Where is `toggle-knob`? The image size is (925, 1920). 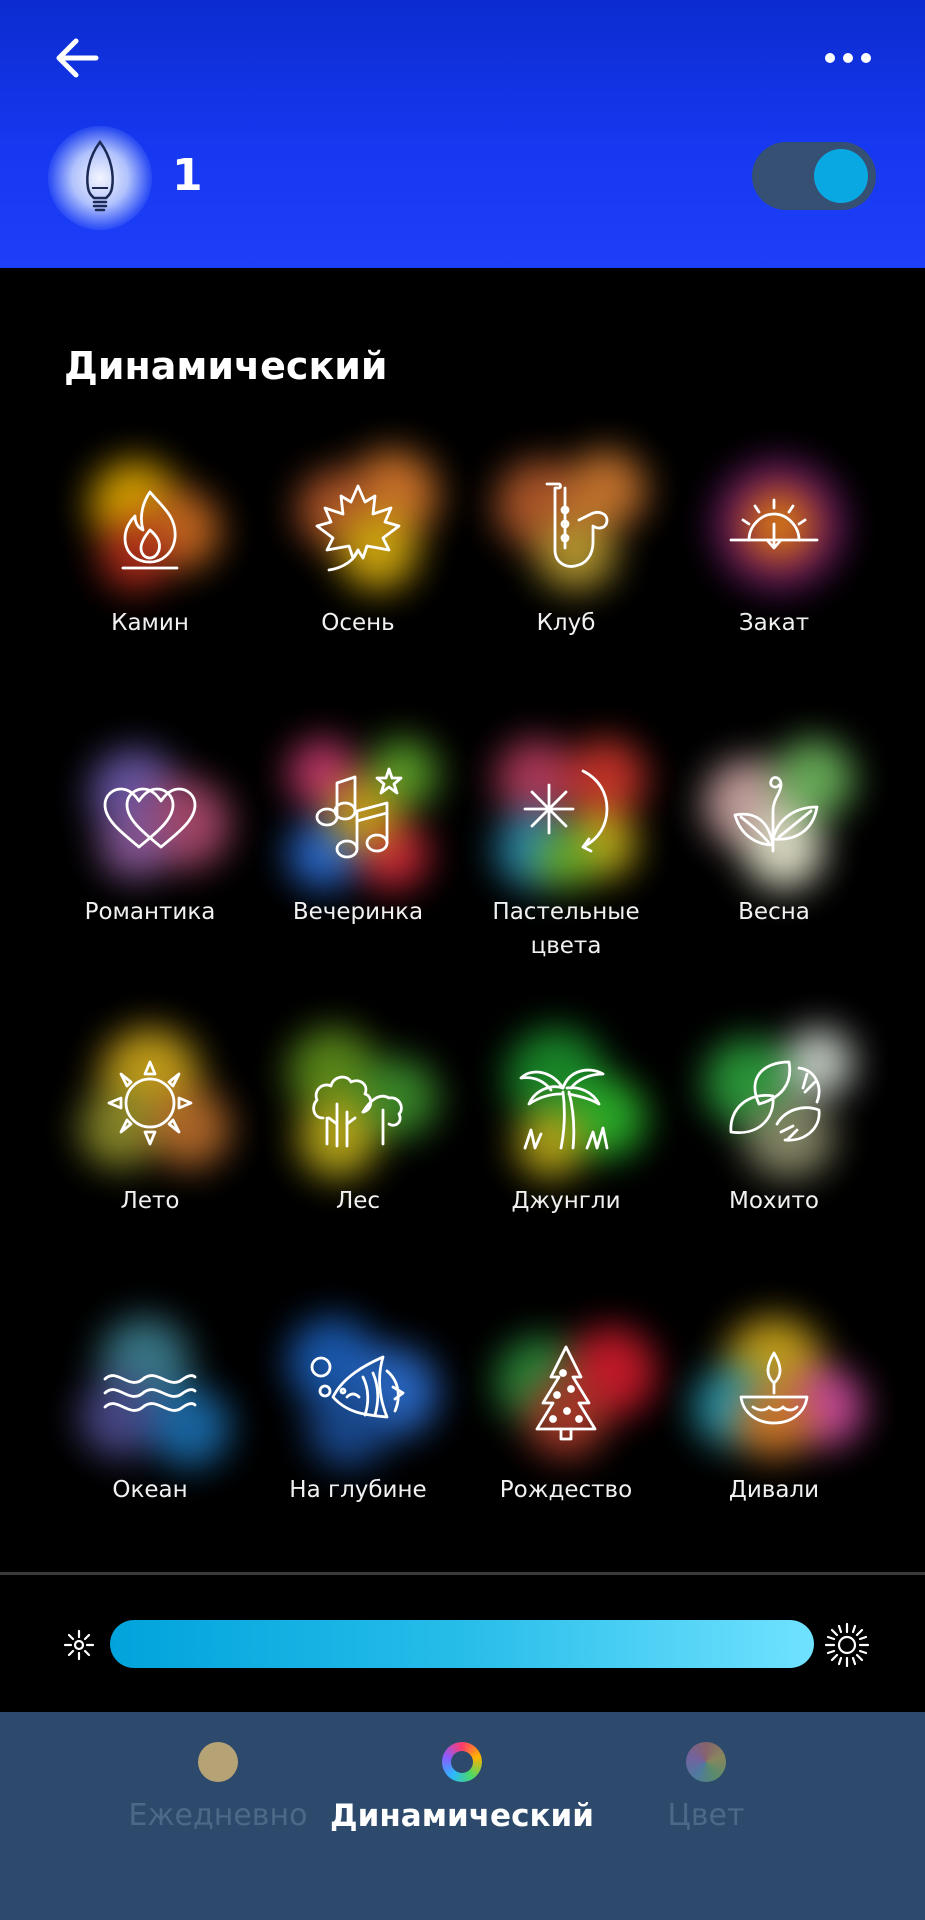
toggle-knob is located at coordinates (841, 176).